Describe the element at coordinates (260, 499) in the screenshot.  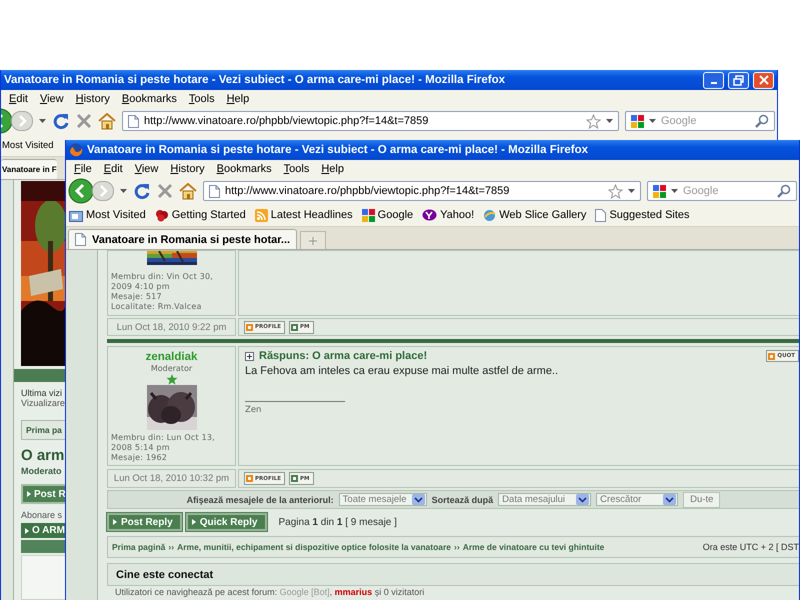
I see `filter-label: Afişează mesajele de la anteriorul:` at that location.